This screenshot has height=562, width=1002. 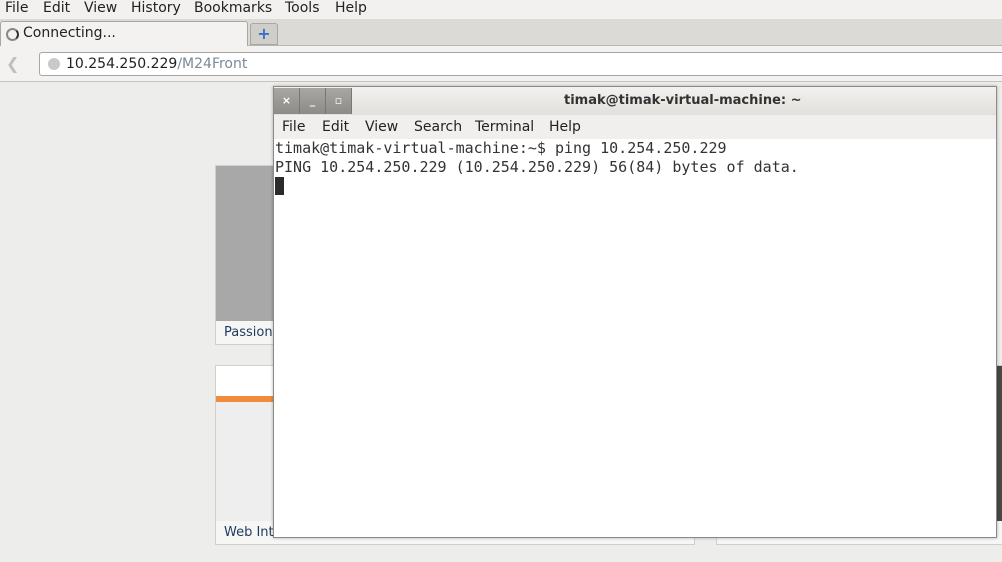 I want to click on url-path: /M24Front, so click(x=212, y=64).